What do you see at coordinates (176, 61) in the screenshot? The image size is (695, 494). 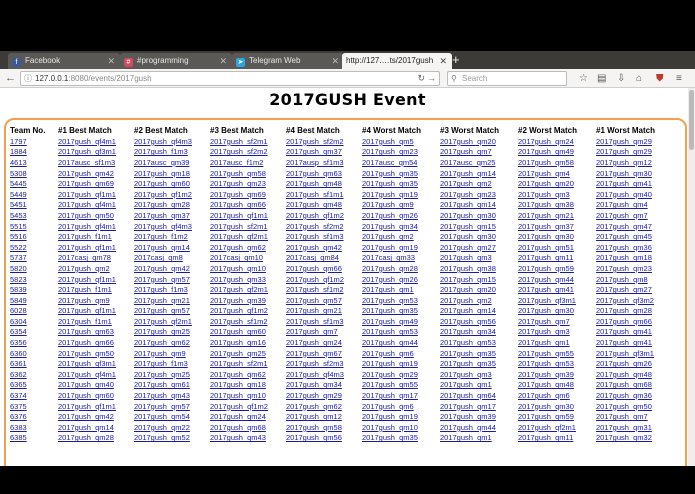 I see `tab-programming: # #programming ✕` at bounding box center [176, 61].